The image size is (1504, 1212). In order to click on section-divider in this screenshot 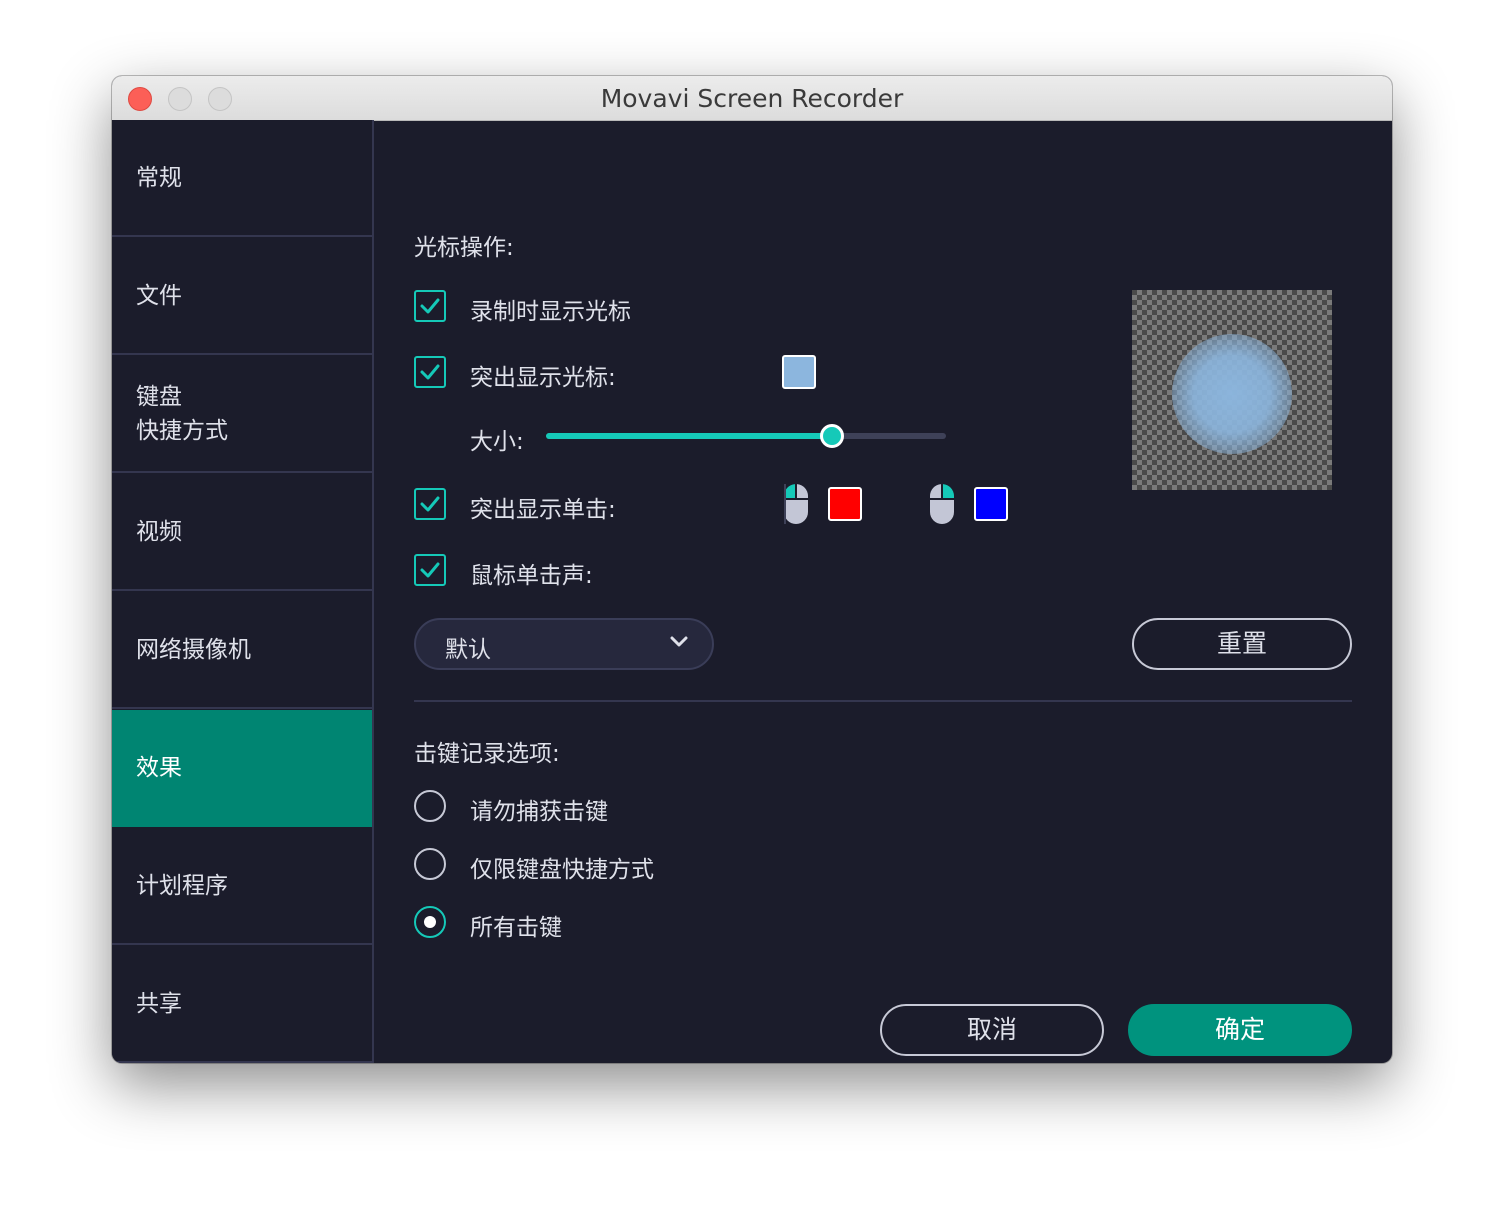, I will do `click(883, 701)`.